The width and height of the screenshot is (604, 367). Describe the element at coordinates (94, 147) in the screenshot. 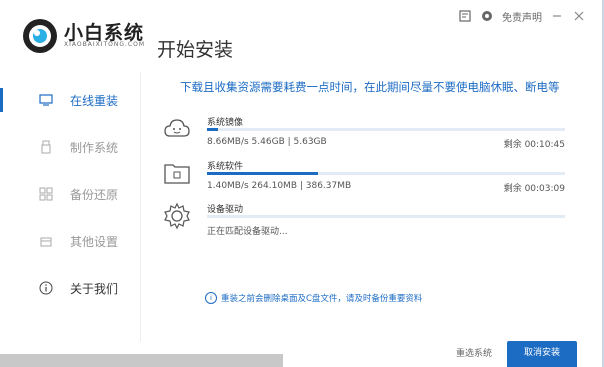

I see `sidebar-item-label: 制作系统` at that location.